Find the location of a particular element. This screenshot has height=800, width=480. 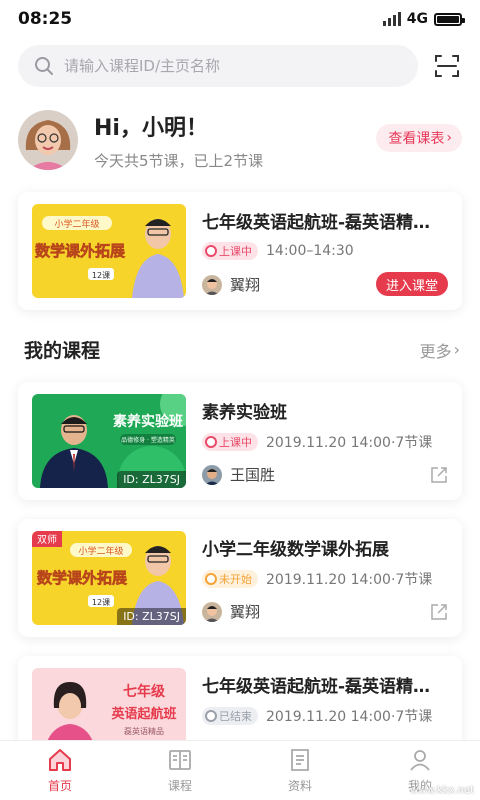

course-meta: 未开始 2019.11.20 14:00·7节课 is located at coordinates (317, 579).